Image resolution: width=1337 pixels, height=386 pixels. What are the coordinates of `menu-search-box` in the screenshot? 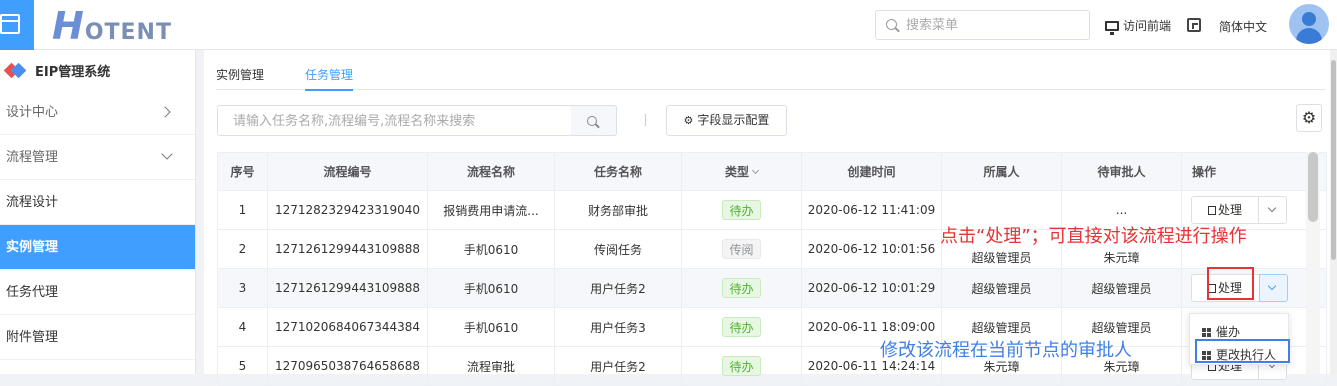 It's located at (982, 25).